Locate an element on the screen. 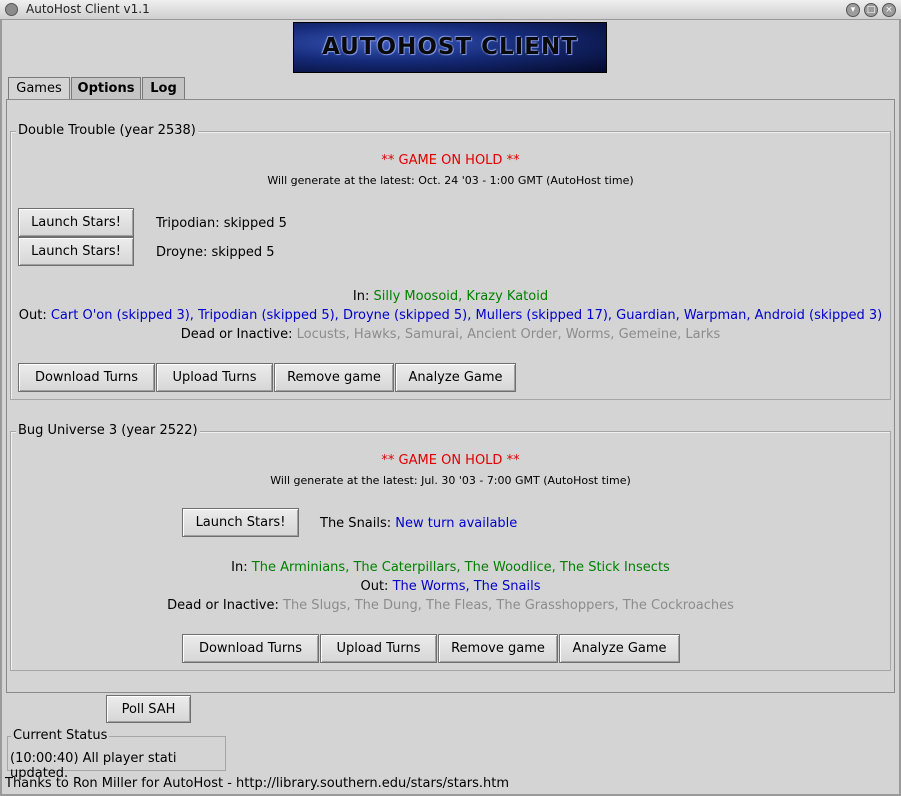 Image resolution: width=901 pixels, height=796 pixels. tab-label: Options is located at coordinates (106, 88).